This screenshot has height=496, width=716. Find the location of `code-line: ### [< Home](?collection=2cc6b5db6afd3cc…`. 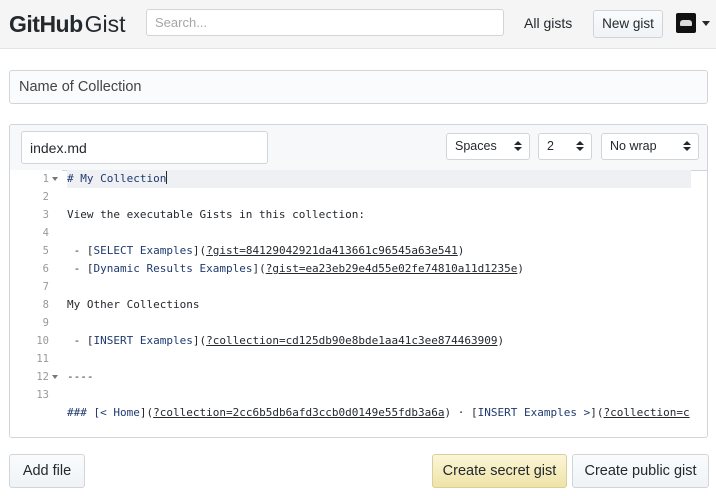

code-line: ### [< Home](?collection=2cc6b5db6afd3cc… is located at coordinates (378, 413).